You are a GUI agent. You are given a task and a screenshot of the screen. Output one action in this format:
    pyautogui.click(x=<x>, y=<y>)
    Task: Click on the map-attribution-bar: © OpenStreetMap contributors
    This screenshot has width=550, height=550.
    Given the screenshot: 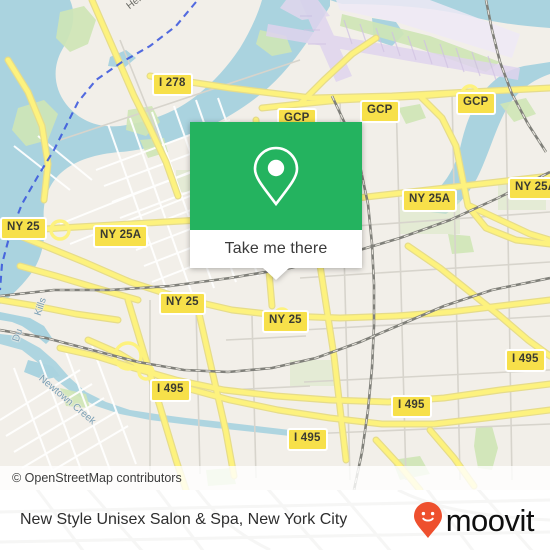 What is the action you would take?
    pyautogui.click(x=275, y=478)
    